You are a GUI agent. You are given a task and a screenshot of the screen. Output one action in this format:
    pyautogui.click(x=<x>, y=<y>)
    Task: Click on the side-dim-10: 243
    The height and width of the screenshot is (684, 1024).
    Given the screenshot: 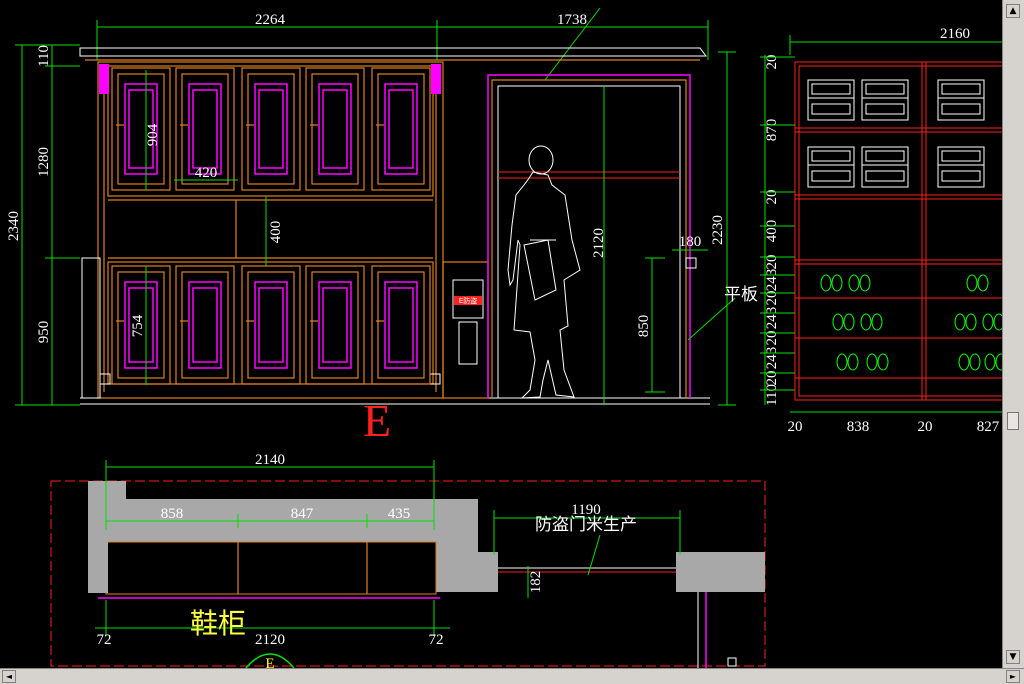 What is the action you would take?
    pyautogui.click(x=772, y=358)
    